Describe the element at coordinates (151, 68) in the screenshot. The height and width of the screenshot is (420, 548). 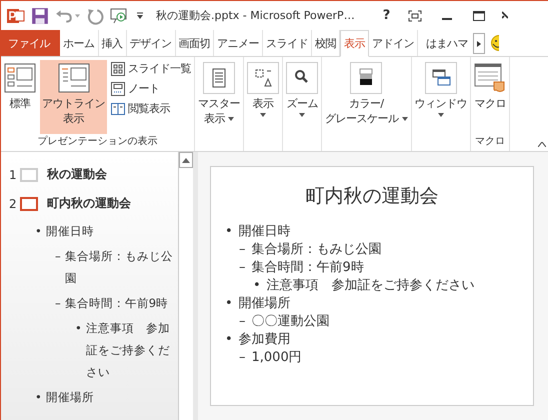
I see `view-button: スライド一覧` at that location.